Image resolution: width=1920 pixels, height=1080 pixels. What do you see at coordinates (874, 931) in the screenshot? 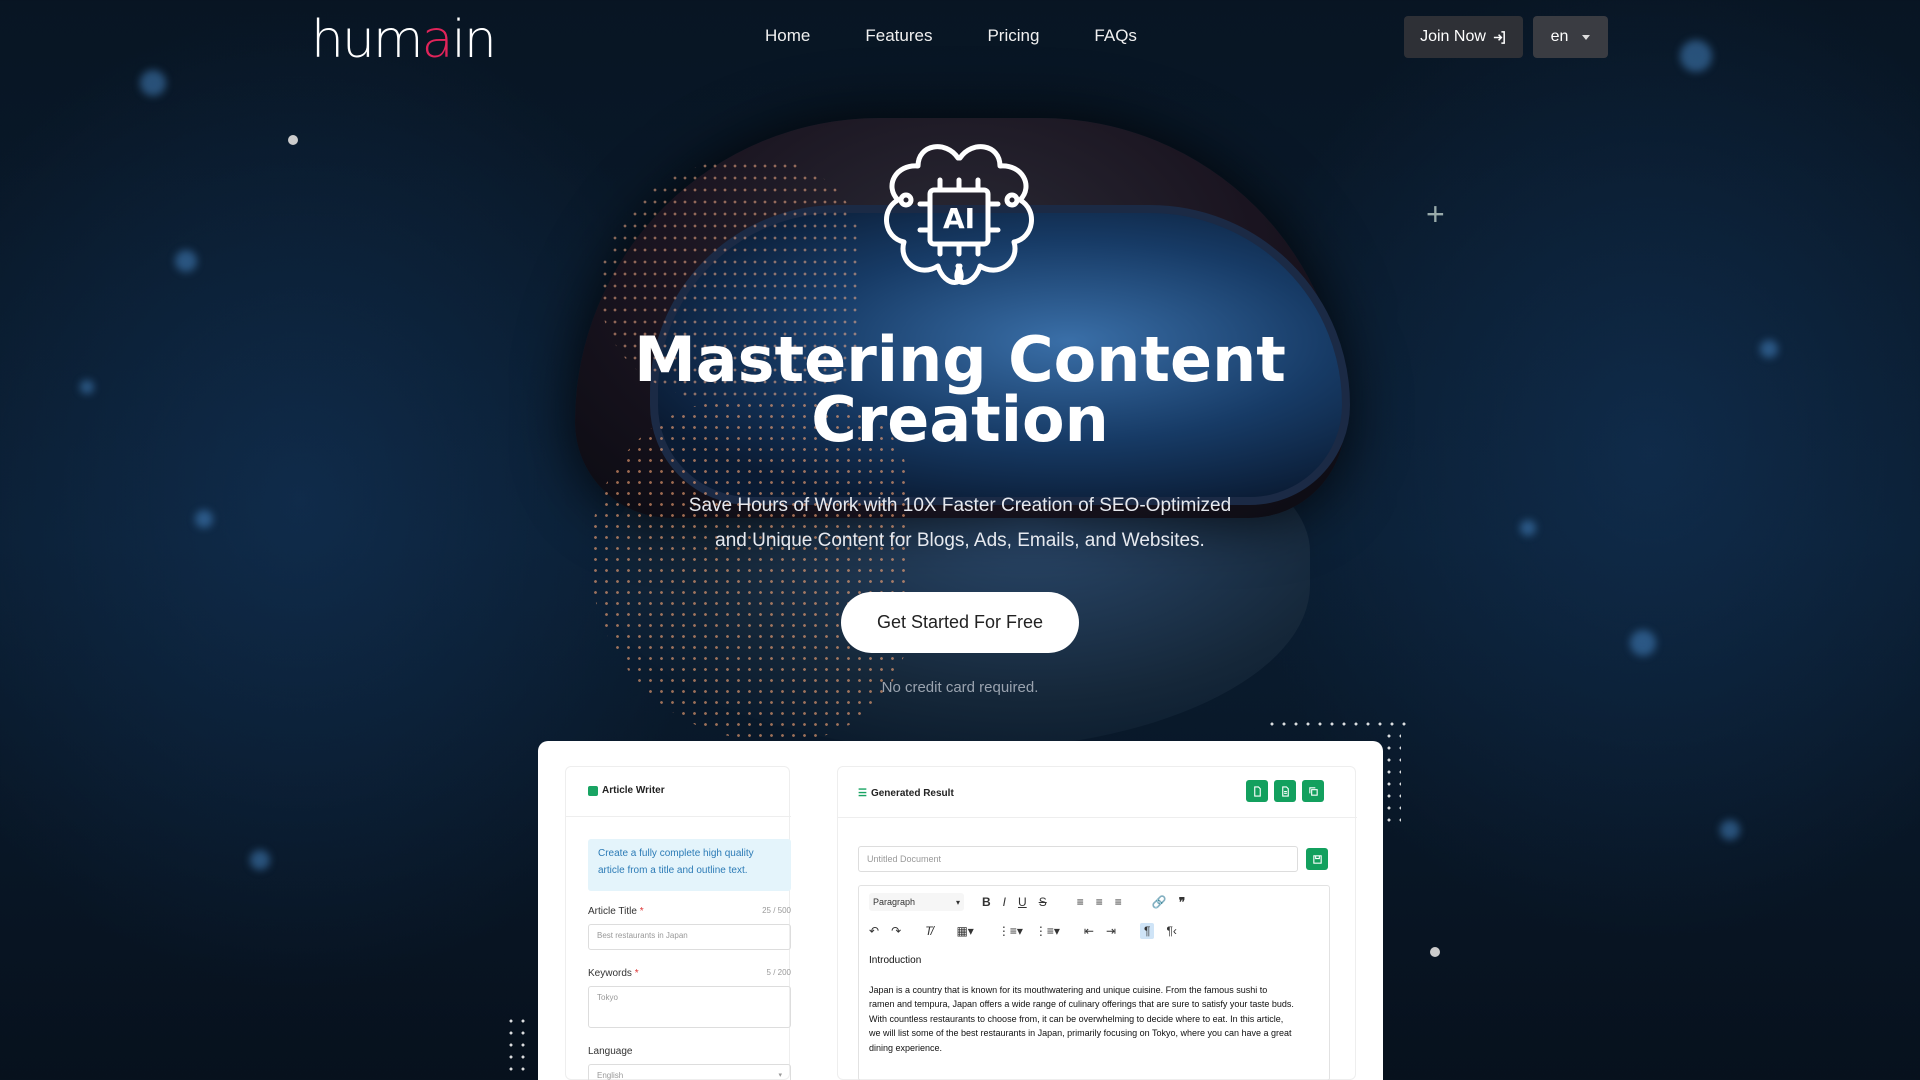
I see `undo-icon: ↶` at bounding box center [874, 931].